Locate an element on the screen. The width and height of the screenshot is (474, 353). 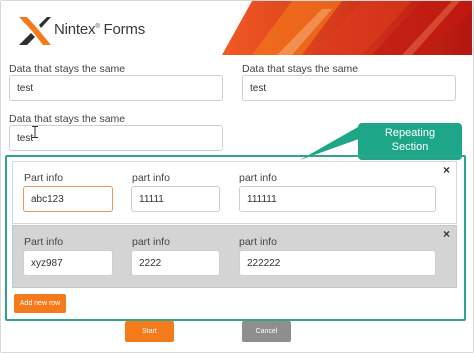
callout-line-1: Repeating is located at coordinates (410, 133).